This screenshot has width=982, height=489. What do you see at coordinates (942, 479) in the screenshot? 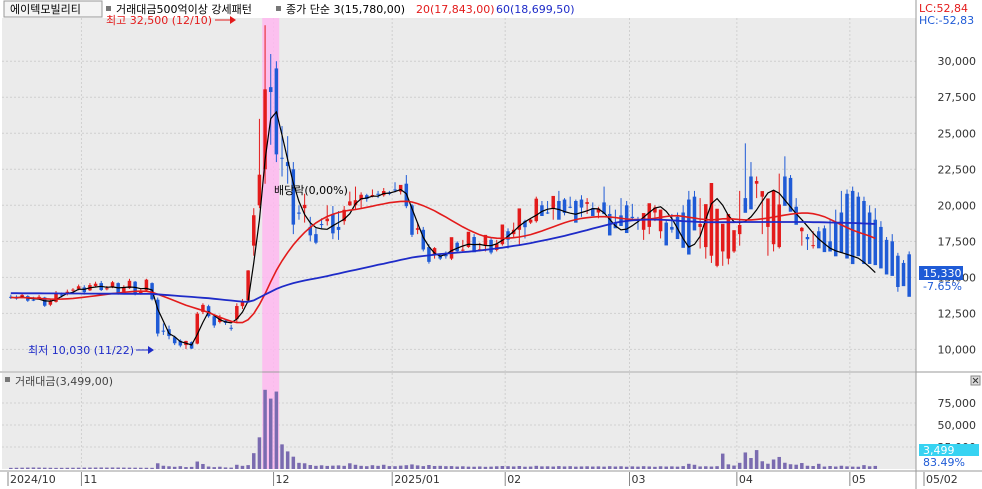
I see `x-tick-label: 05/02` at bounding box center [942, 479].